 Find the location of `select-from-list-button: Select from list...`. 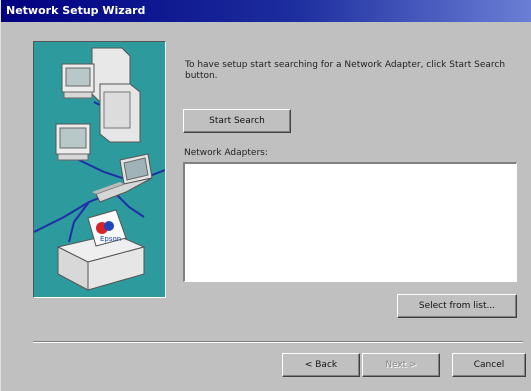

select-from-list-button: Select from list... is located at coordinates (457, 306).